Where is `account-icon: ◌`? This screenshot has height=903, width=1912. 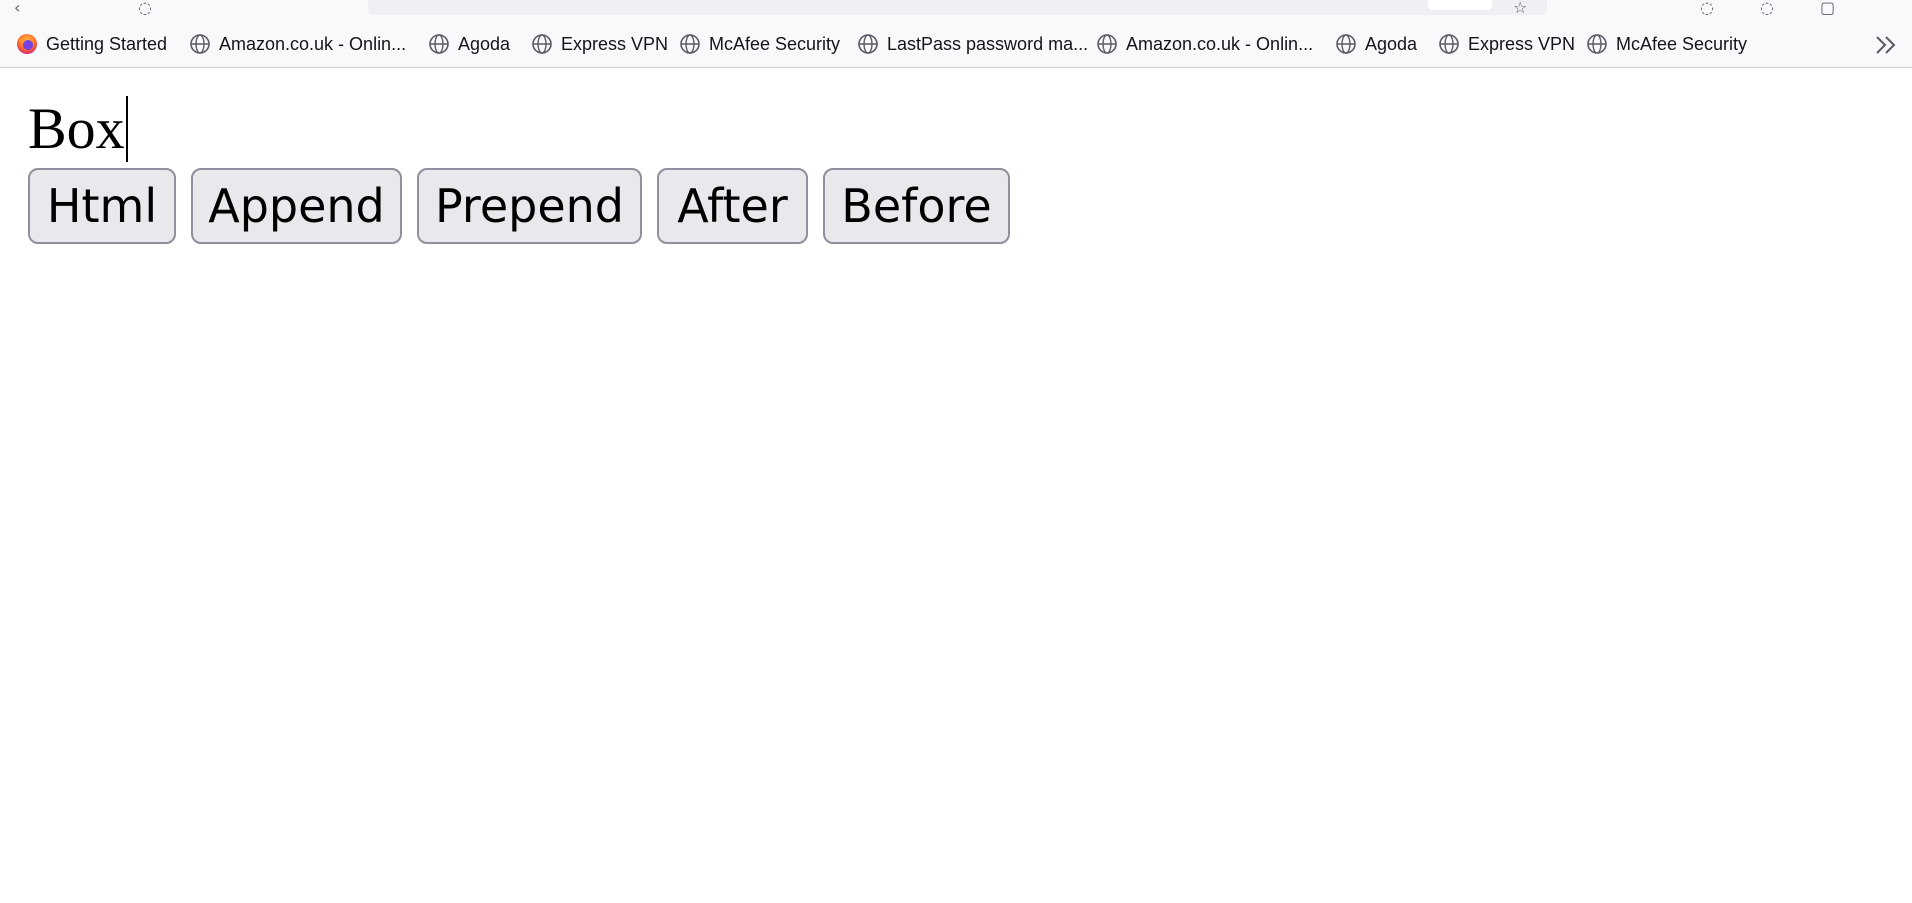 account-icon: ◌ is located at coordinates (1707, 8).